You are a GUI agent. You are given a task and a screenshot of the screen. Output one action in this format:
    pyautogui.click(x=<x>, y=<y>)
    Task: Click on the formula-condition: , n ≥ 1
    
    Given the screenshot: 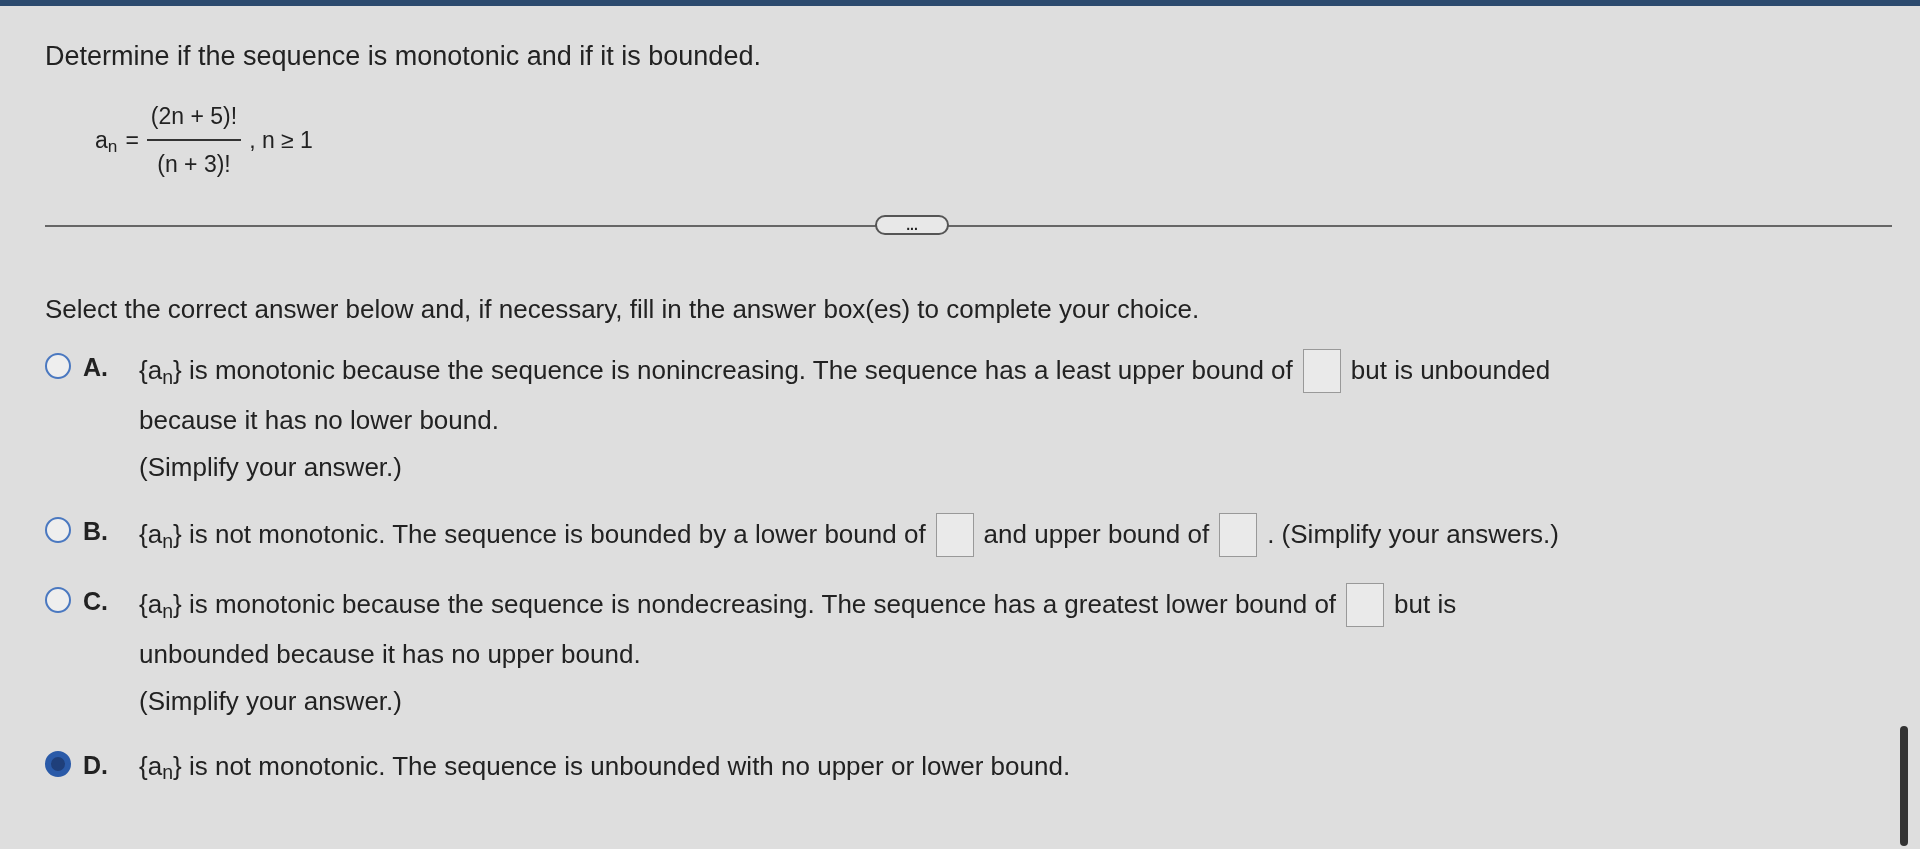 What is the action you would take?
    pyautogui.click(x=281, y=140)
    